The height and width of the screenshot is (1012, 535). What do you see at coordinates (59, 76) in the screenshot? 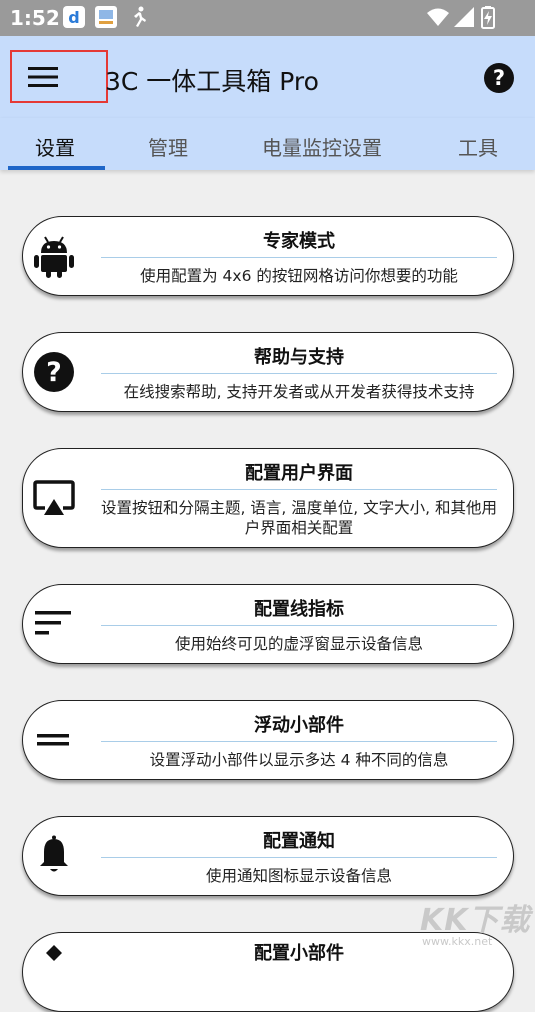
I see `menu-button` at bounding box center [59, 76].